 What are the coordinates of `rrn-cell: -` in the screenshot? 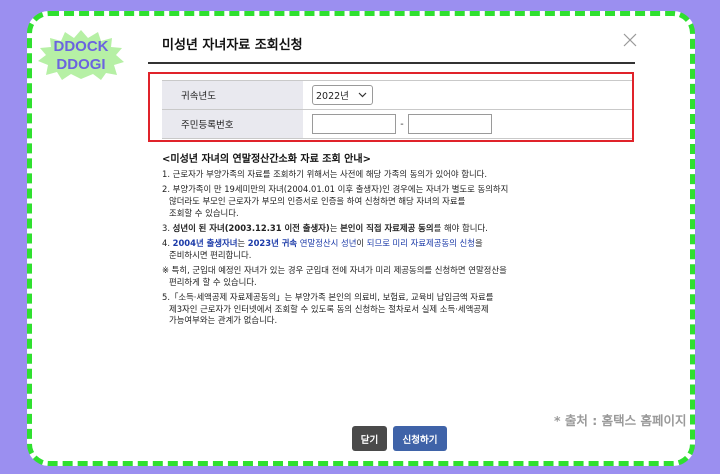 It's located at (467, 124).